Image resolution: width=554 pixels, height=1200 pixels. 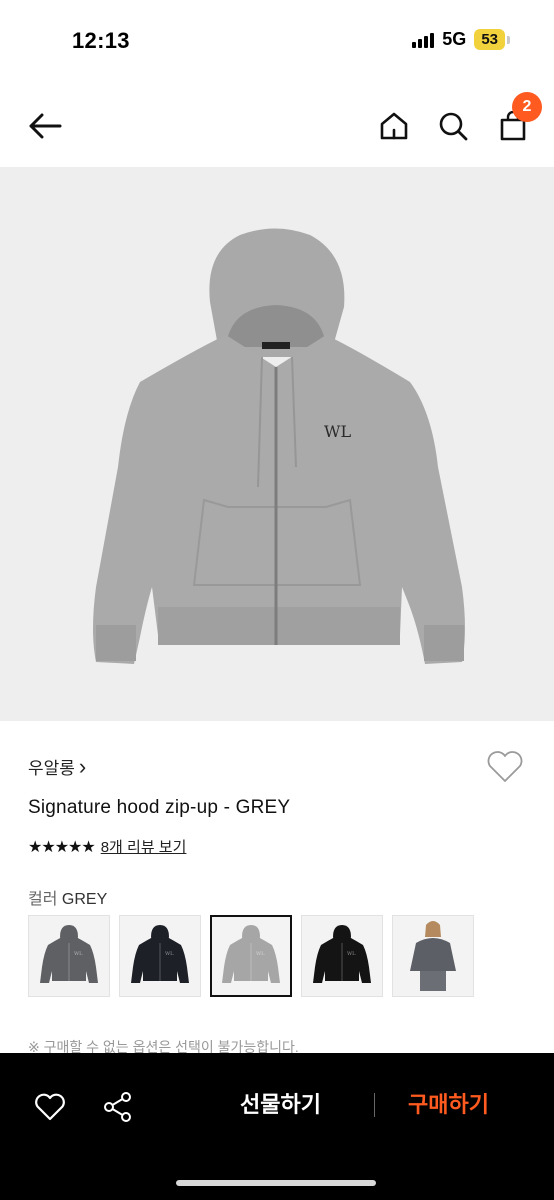 I want to click on search-icon, so click(x=453, y=126).